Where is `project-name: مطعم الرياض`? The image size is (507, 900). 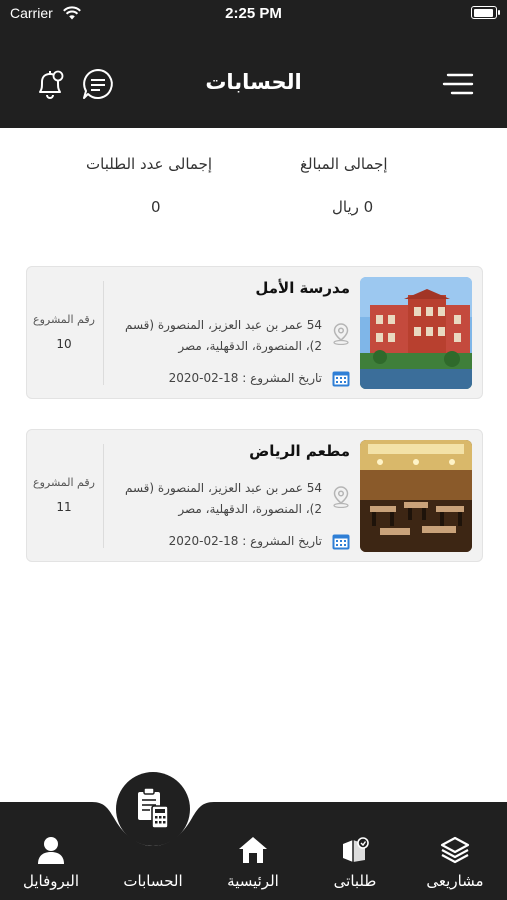 project-name: مطعم الرياض is located at coordinates (299, 451).